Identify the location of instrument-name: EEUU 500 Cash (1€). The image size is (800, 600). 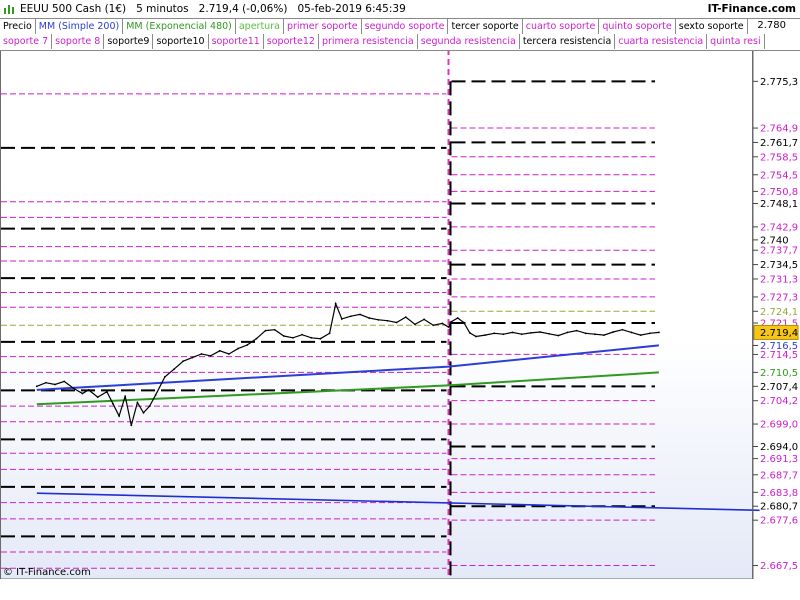
(73, 9).